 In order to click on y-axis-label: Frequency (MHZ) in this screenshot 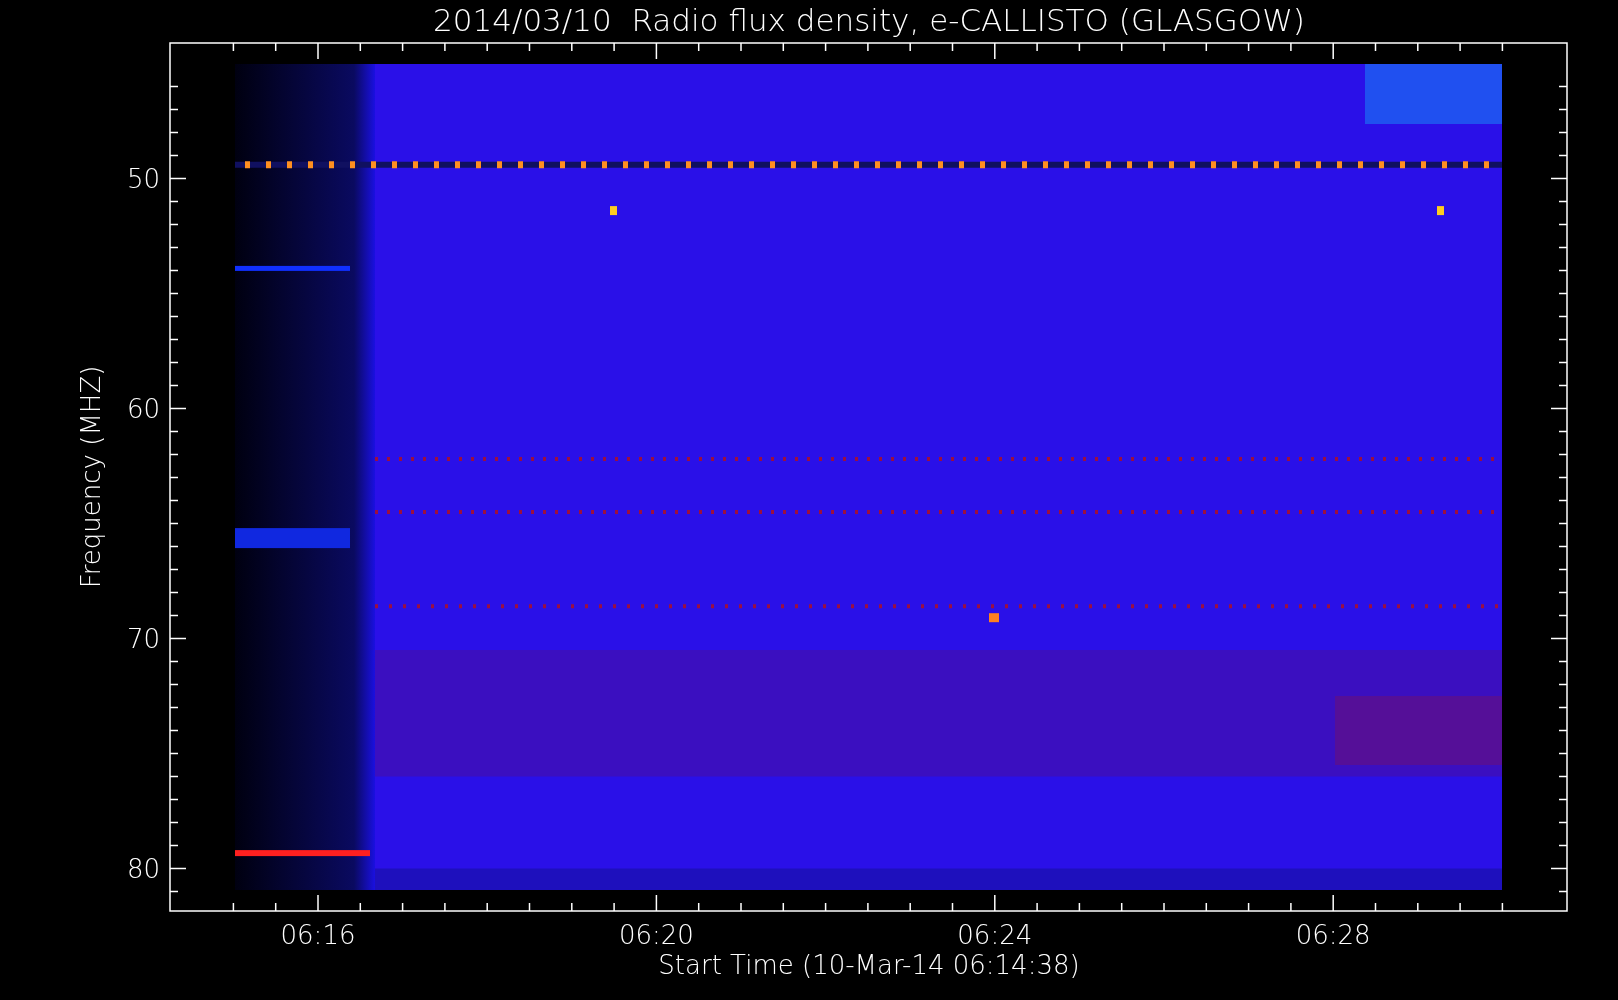, I will do `click(91, 477)`.